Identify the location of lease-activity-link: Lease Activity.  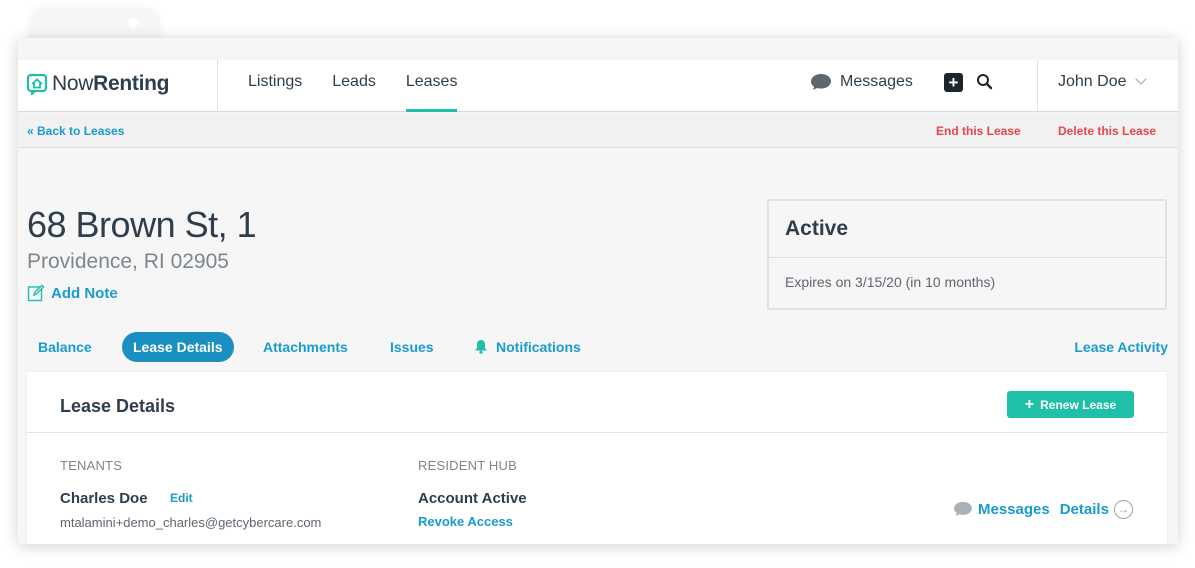
(1121, 347).